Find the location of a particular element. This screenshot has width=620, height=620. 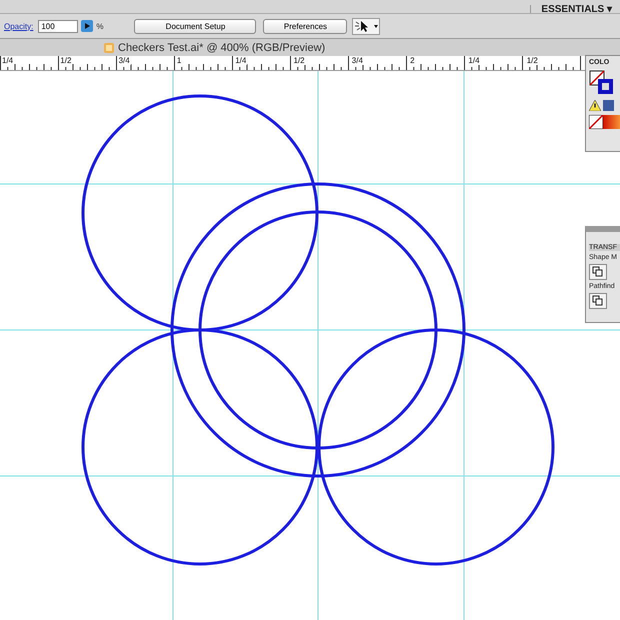

ruler-label: 1 is located at coordinates (179, 60).